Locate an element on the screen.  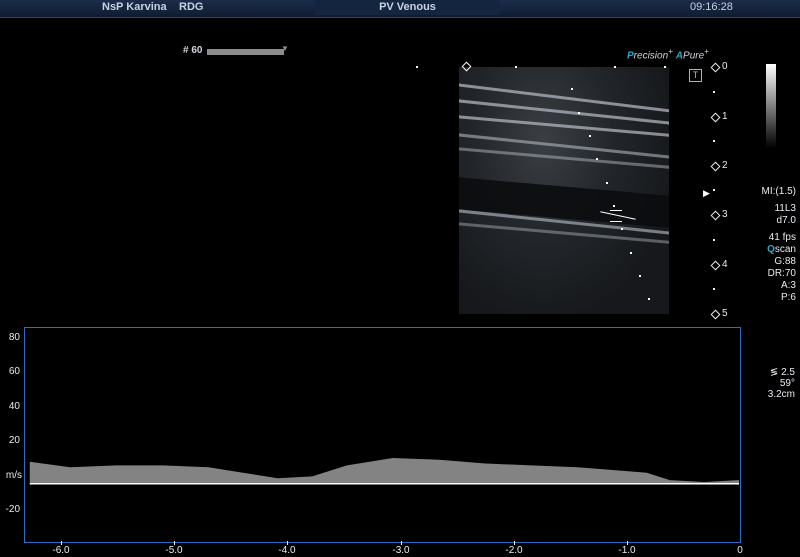
frame-number: # 60 is located at coordinates (193, 50).